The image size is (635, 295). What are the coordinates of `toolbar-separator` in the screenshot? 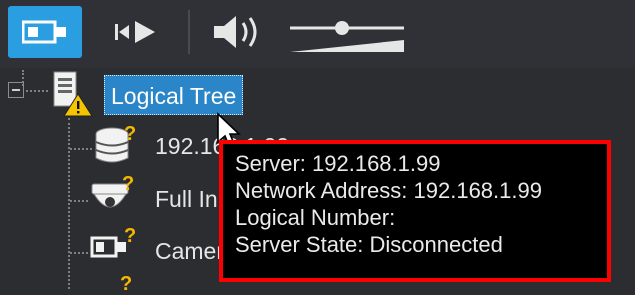 It's located at (189, 32).